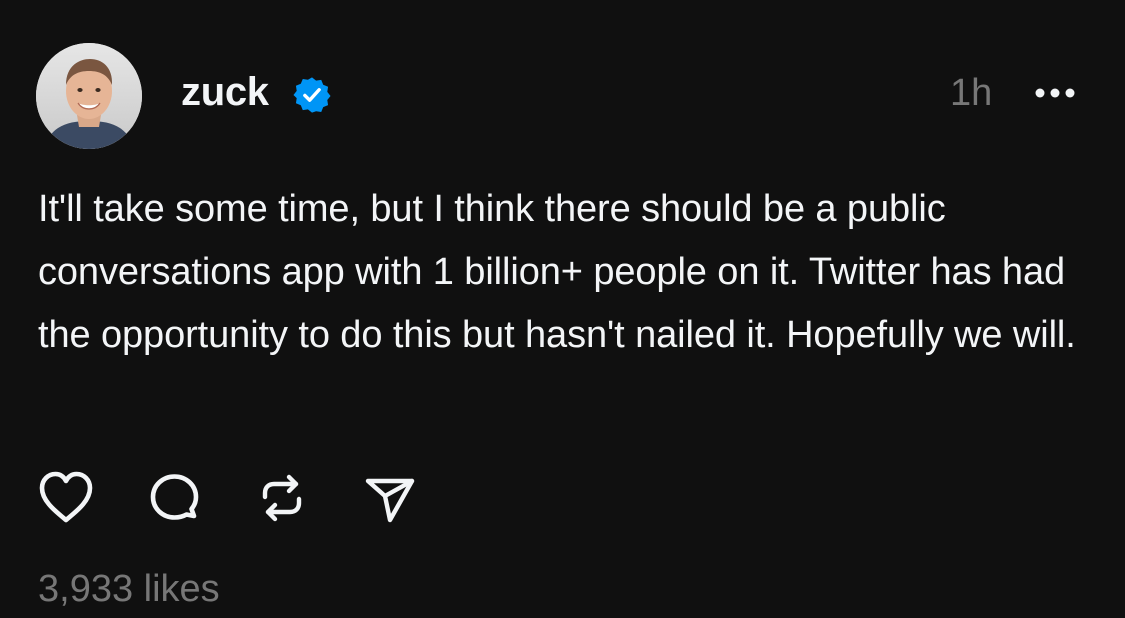 This screenshot has height=618, width=1125. Describe the element at coordinates (129, 589) in the screenshot. I see `likes-count: 3,933 likes` at that location.